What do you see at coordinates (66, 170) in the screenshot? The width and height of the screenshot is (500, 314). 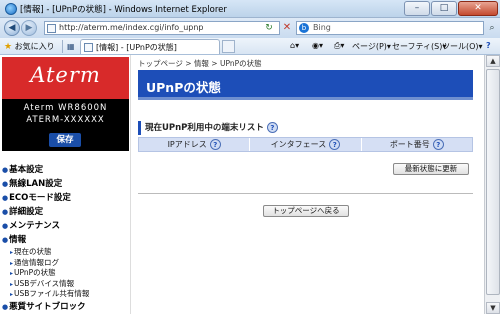 I see `menu-item-basic: ●基本設定` at bounding box center [66, 170].